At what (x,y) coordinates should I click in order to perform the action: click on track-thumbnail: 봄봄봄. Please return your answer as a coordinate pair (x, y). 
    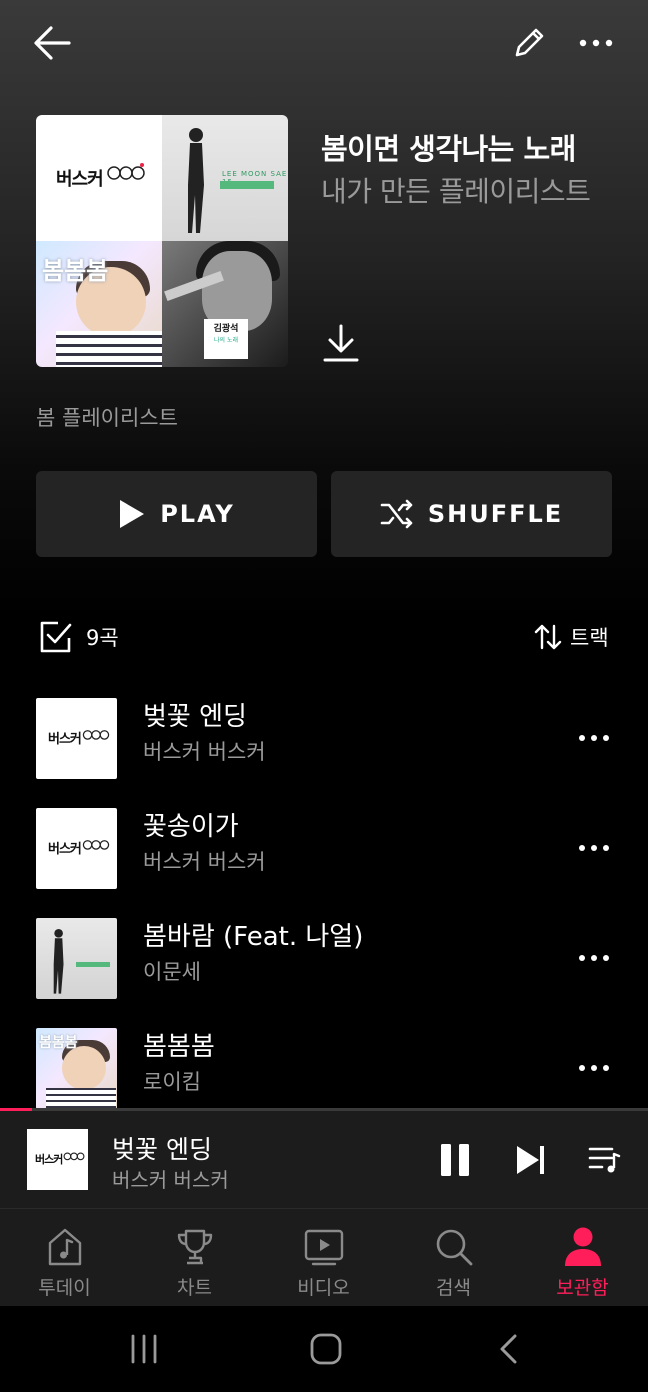
    Looking at the image, I should click on (76, 1068).